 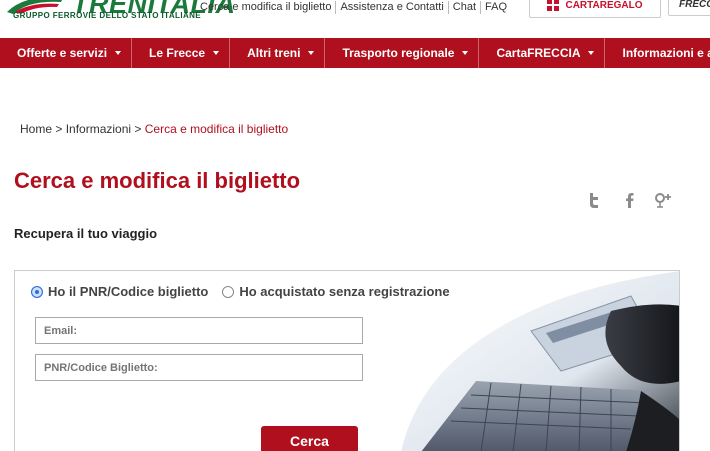 What do you see at coordinates (86, 233) in the screenshot?
I see `subtitle: Recupera il tuo viaggio` at bounding box center [86, 233].